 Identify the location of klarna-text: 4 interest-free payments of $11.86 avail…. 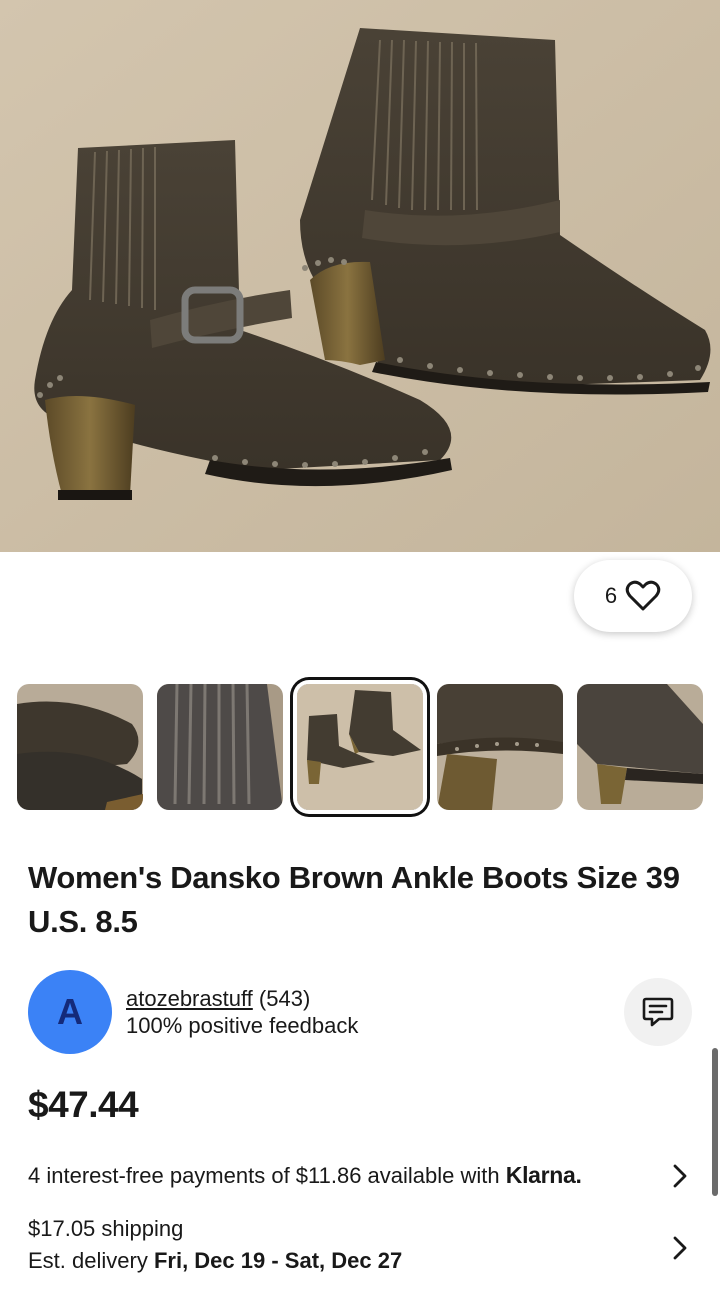
(305, 1175).